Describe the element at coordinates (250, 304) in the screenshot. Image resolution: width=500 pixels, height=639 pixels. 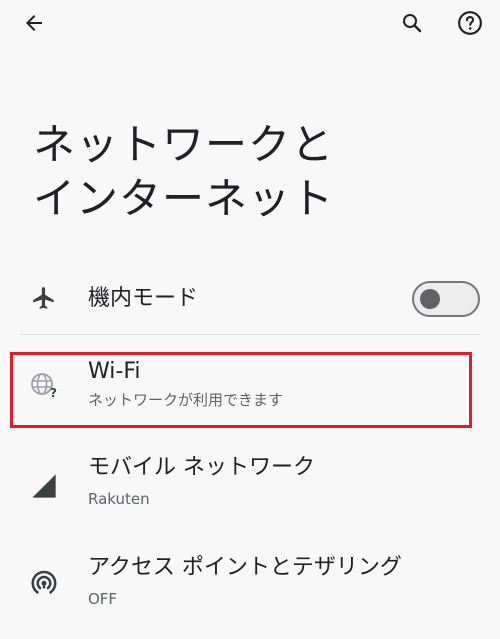
I see `airplane-mode-row: 機内モード` at that location.